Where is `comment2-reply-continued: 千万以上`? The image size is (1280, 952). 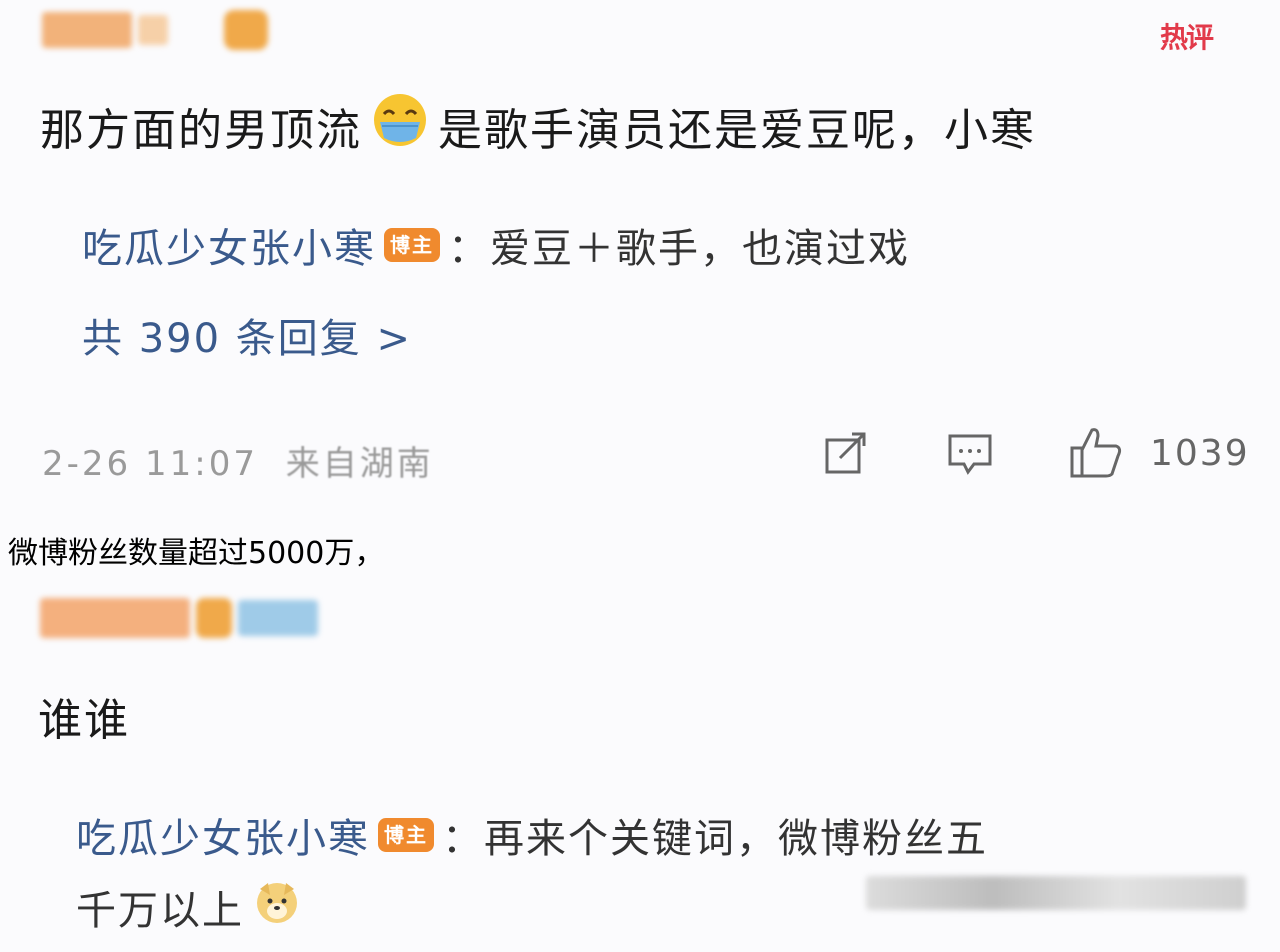
comment2-reply-continued: 千万以上 is located at coordinates (188, 907).